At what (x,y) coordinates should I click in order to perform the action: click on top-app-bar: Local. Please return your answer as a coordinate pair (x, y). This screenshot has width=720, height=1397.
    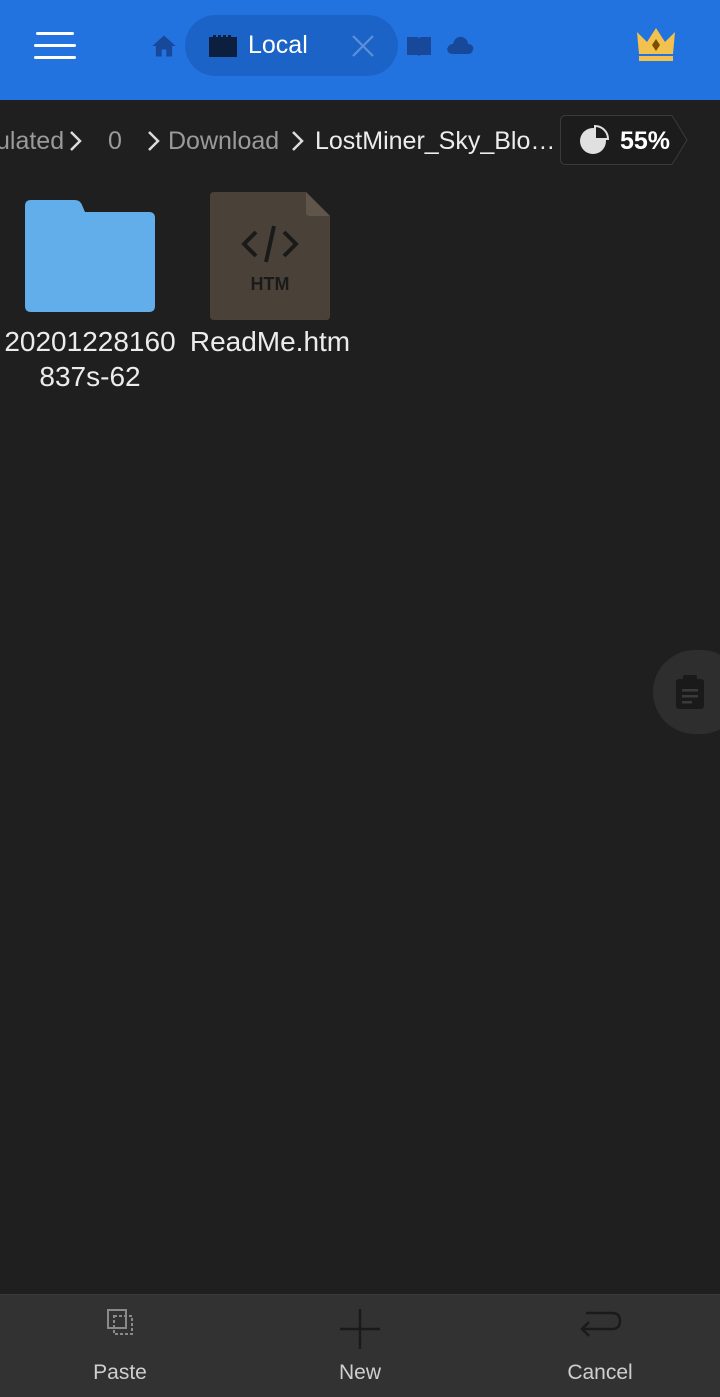
    Looking at the image, I should click on (360, 50).